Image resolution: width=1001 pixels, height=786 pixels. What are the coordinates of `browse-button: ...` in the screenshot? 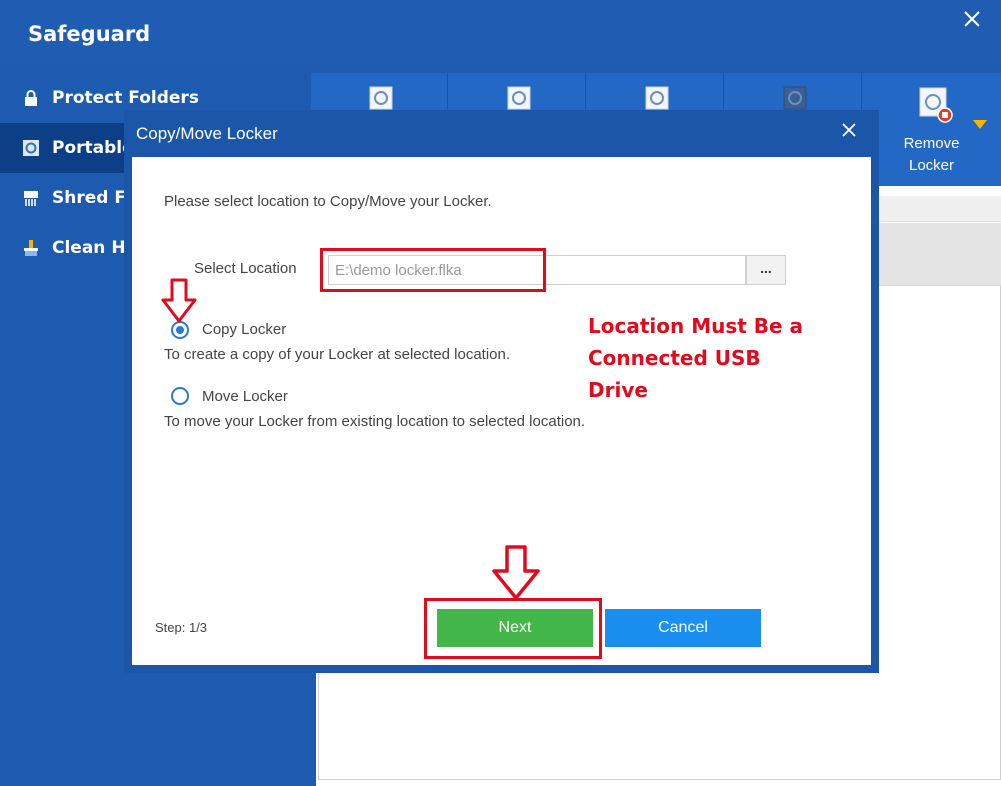 It's located at (766, 270).